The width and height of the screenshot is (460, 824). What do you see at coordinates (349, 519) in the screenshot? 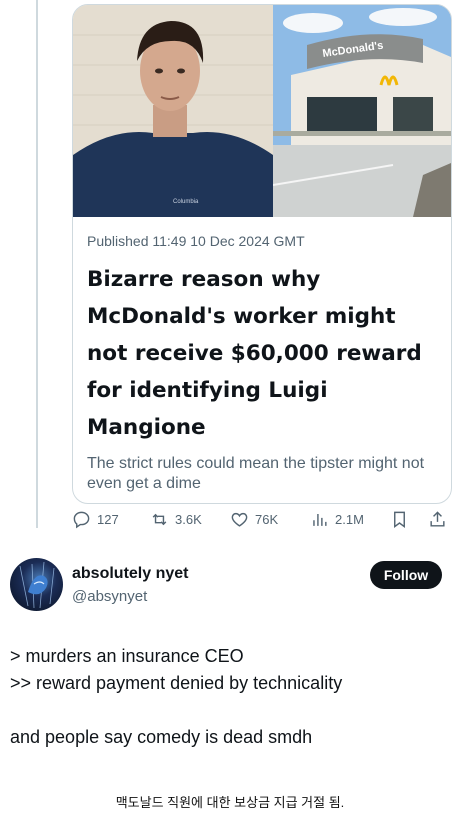
I see `view-count: 2.1M` at bounding box center [349, 519].